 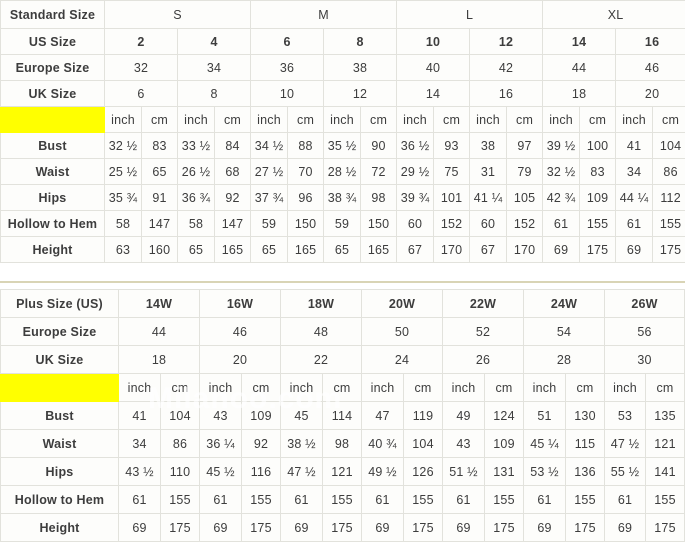 I want to click on plus-unit-cell-10: inch, so click(x=544, y=387).